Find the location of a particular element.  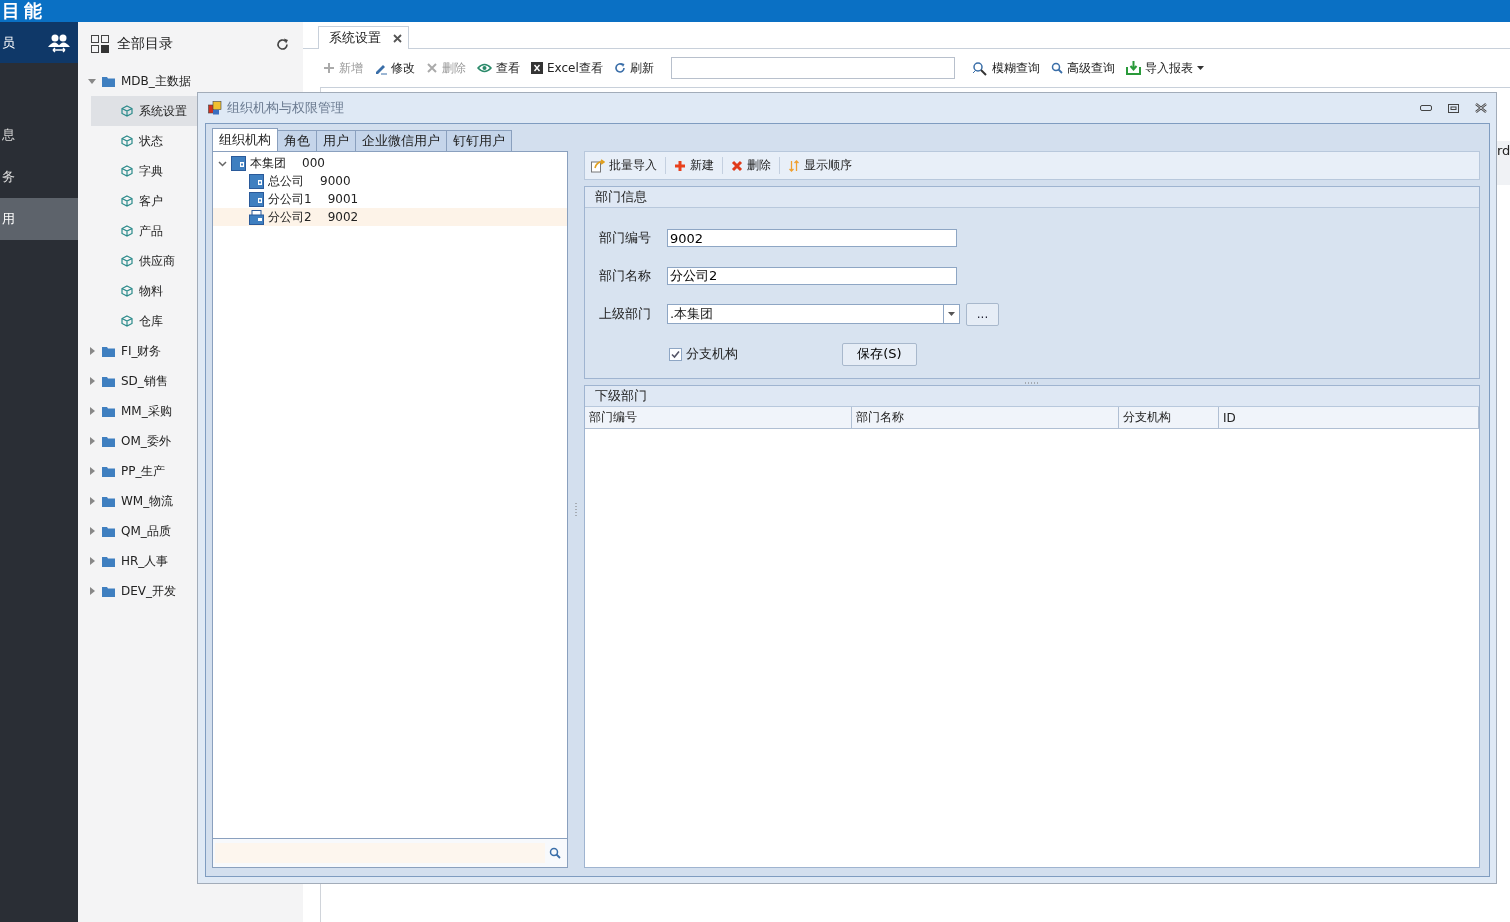

grid-icon is located at coordinates (100, 44).